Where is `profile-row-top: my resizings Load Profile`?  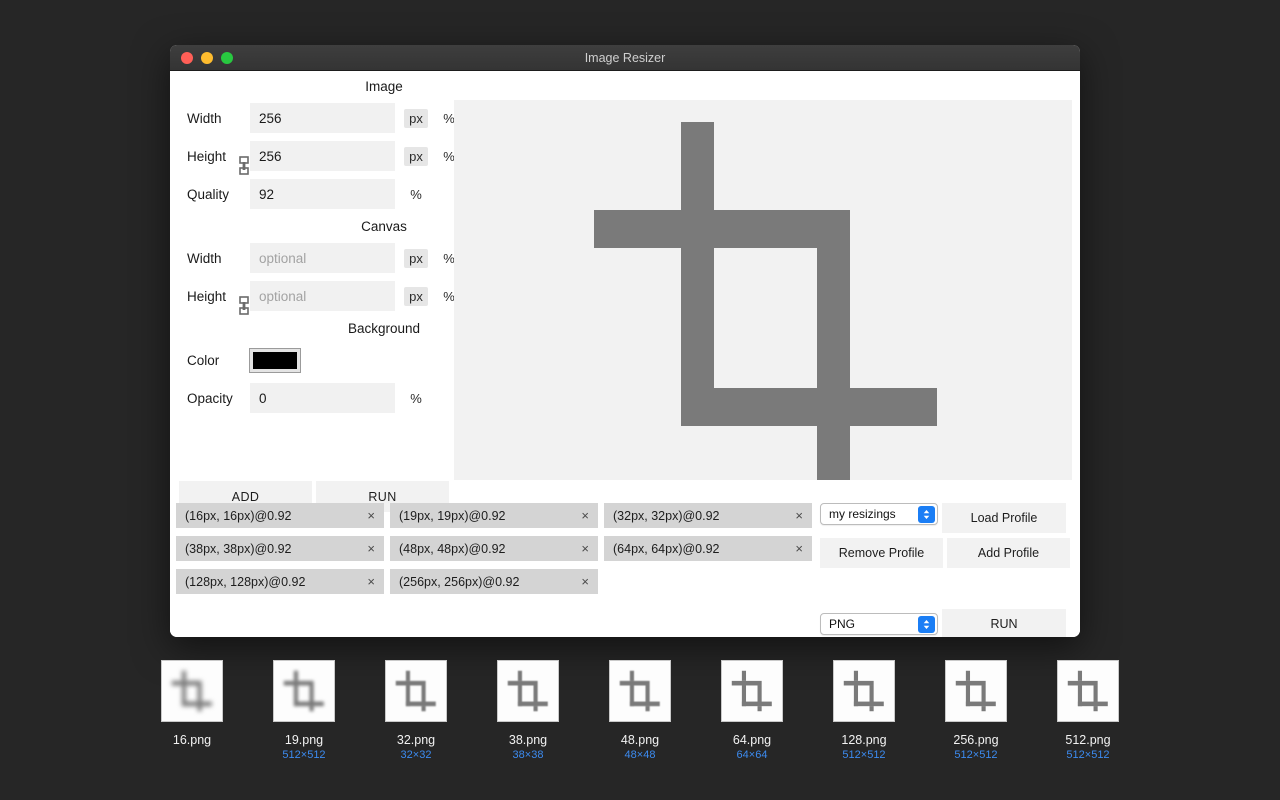
profile-row-top: my resizings Load Profile is located at coordinates (945, 518).